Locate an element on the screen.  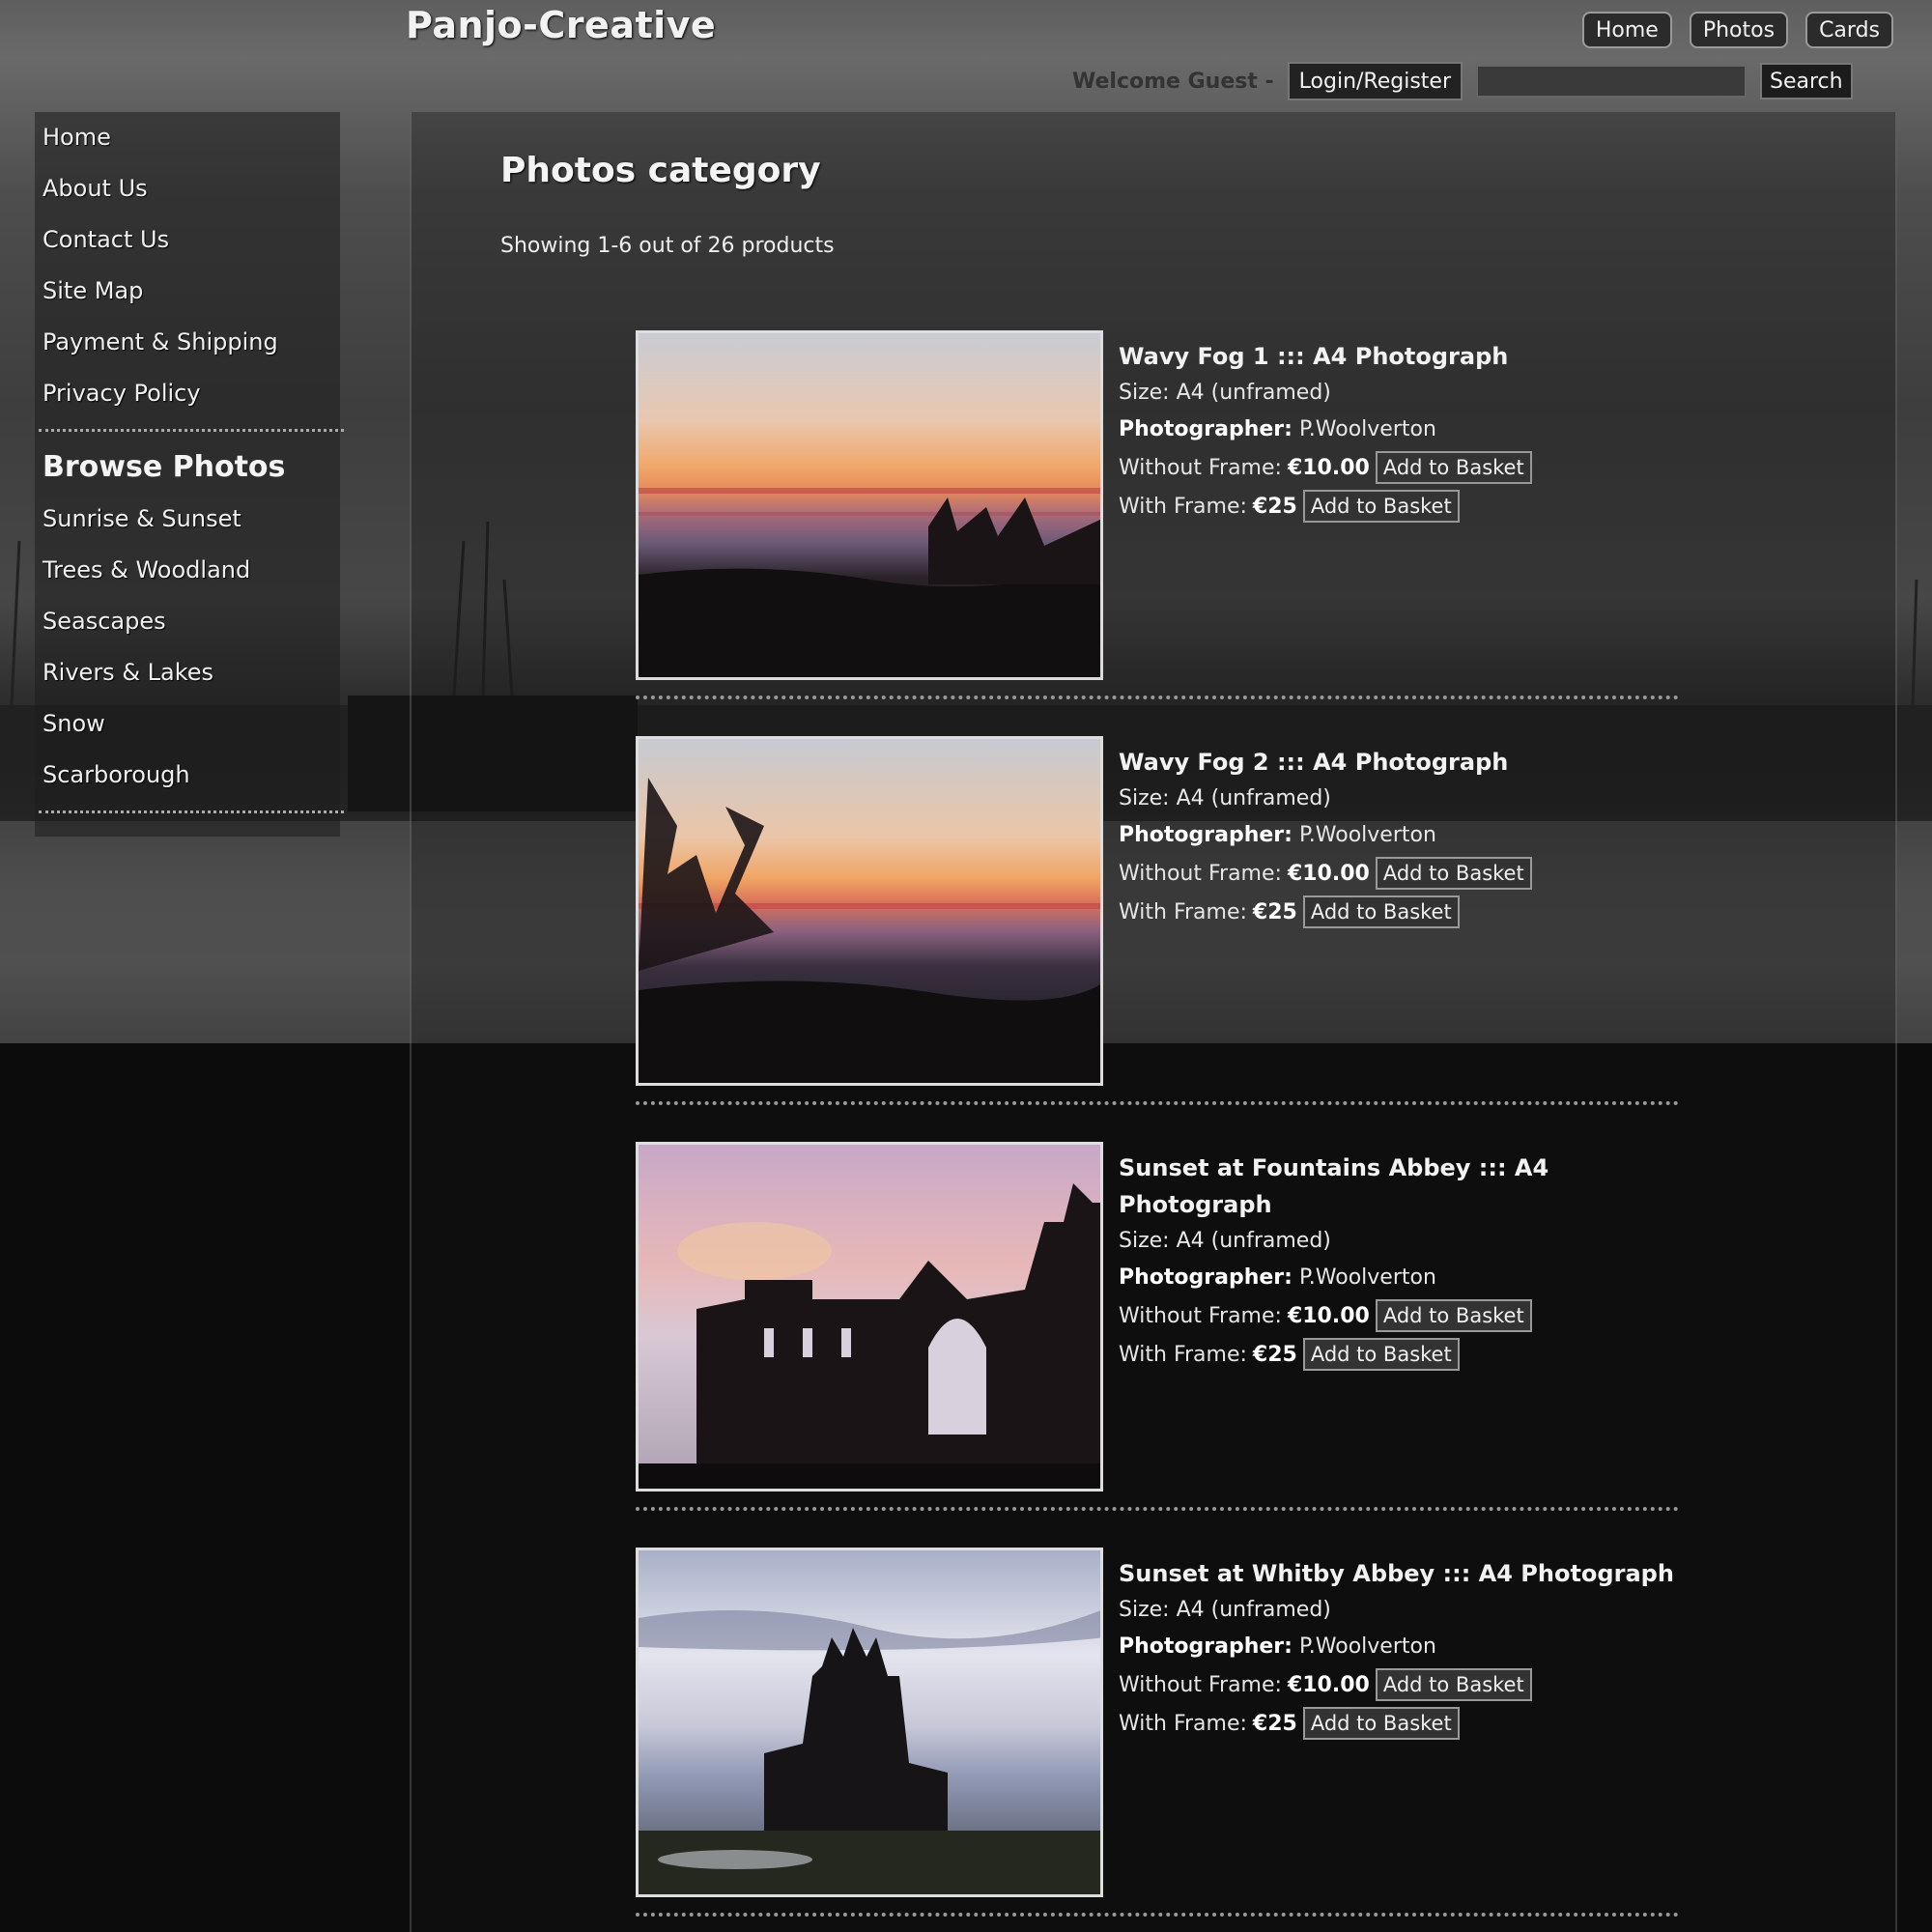
welcome-text: Welcome Guest - is located at coordinates (1173, 81).